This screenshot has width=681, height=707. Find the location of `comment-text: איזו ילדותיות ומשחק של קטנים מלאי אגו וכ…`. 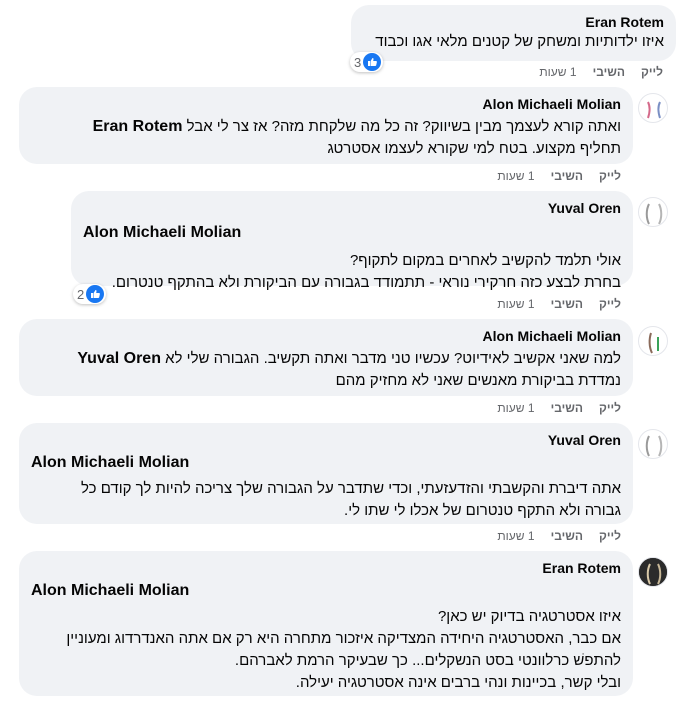

comment-text: איזו ילדותיות ומשחק של קטנים מלאי אגו וכ… is located at coordinates (519, 41).